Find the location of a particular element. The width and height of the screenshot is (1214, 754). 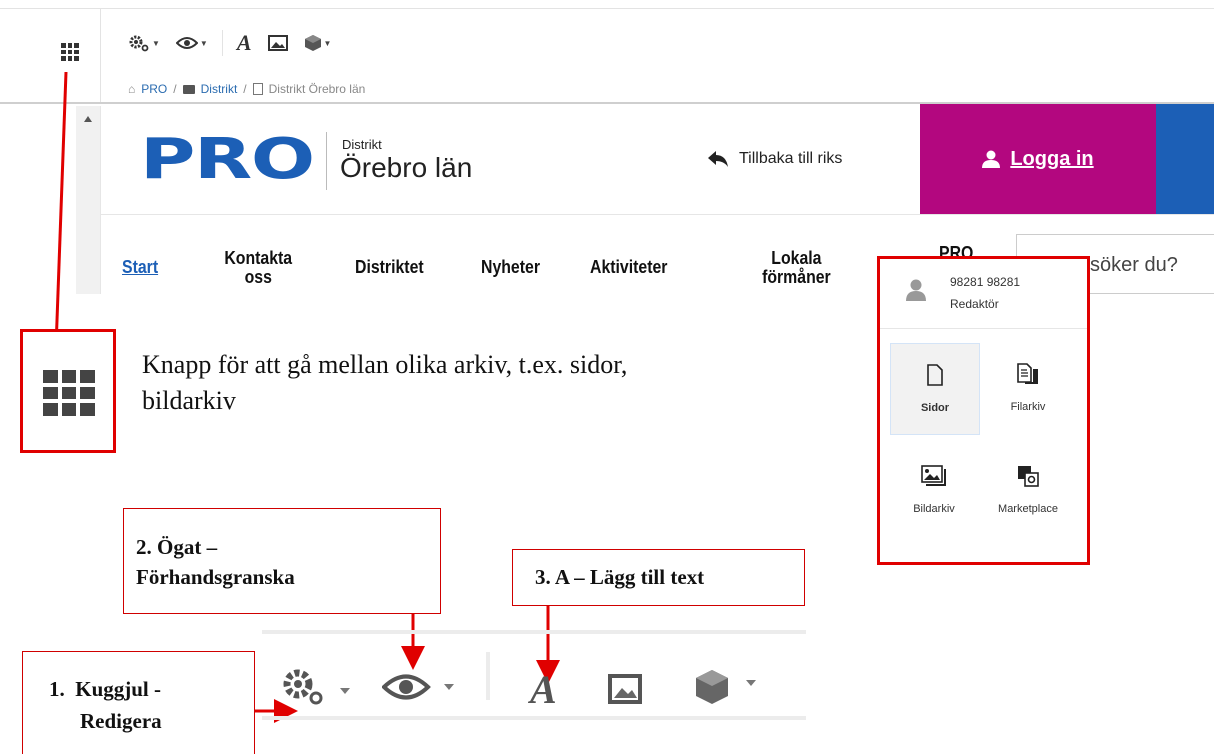

label-add-text-callout: 3. A – Lägg till text is located at coordinates (658, 577).